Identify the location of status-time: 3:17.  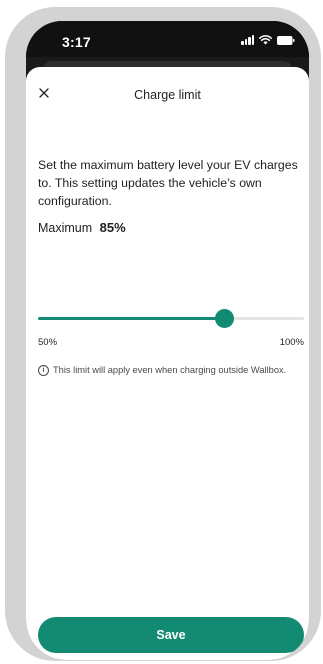
(76, 42).